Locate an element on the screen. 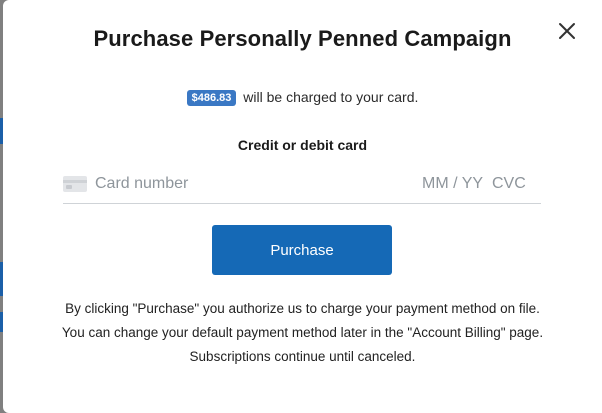 This screenshot has width=602, height=413. card-input-field: Card number MM / YY CVC is located at coordinates (302, 186).